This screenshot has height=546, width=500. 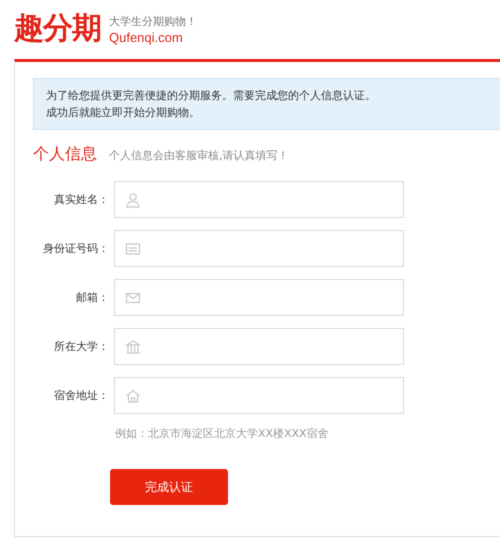 What do you see at coordinates (222, 433) in the screenshot?
I see `hint-text: 例如：北京市海淀区北京大学XX楼XXX宿舍` at bounding box center [222, 433].